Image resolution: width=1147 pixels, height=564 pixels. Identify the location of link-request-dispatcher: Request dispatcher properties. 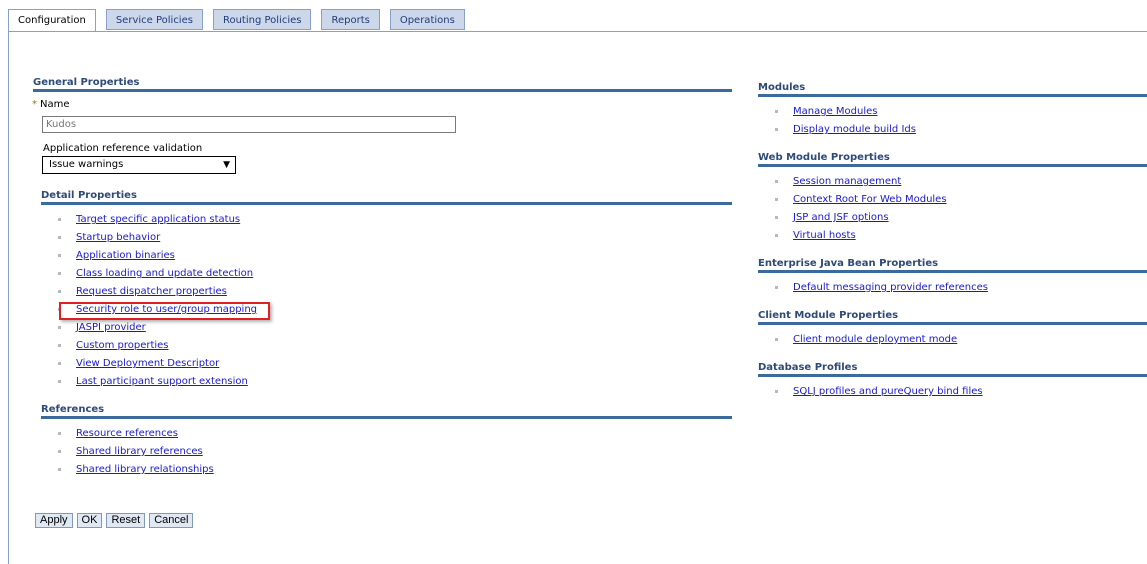
(151, 291).